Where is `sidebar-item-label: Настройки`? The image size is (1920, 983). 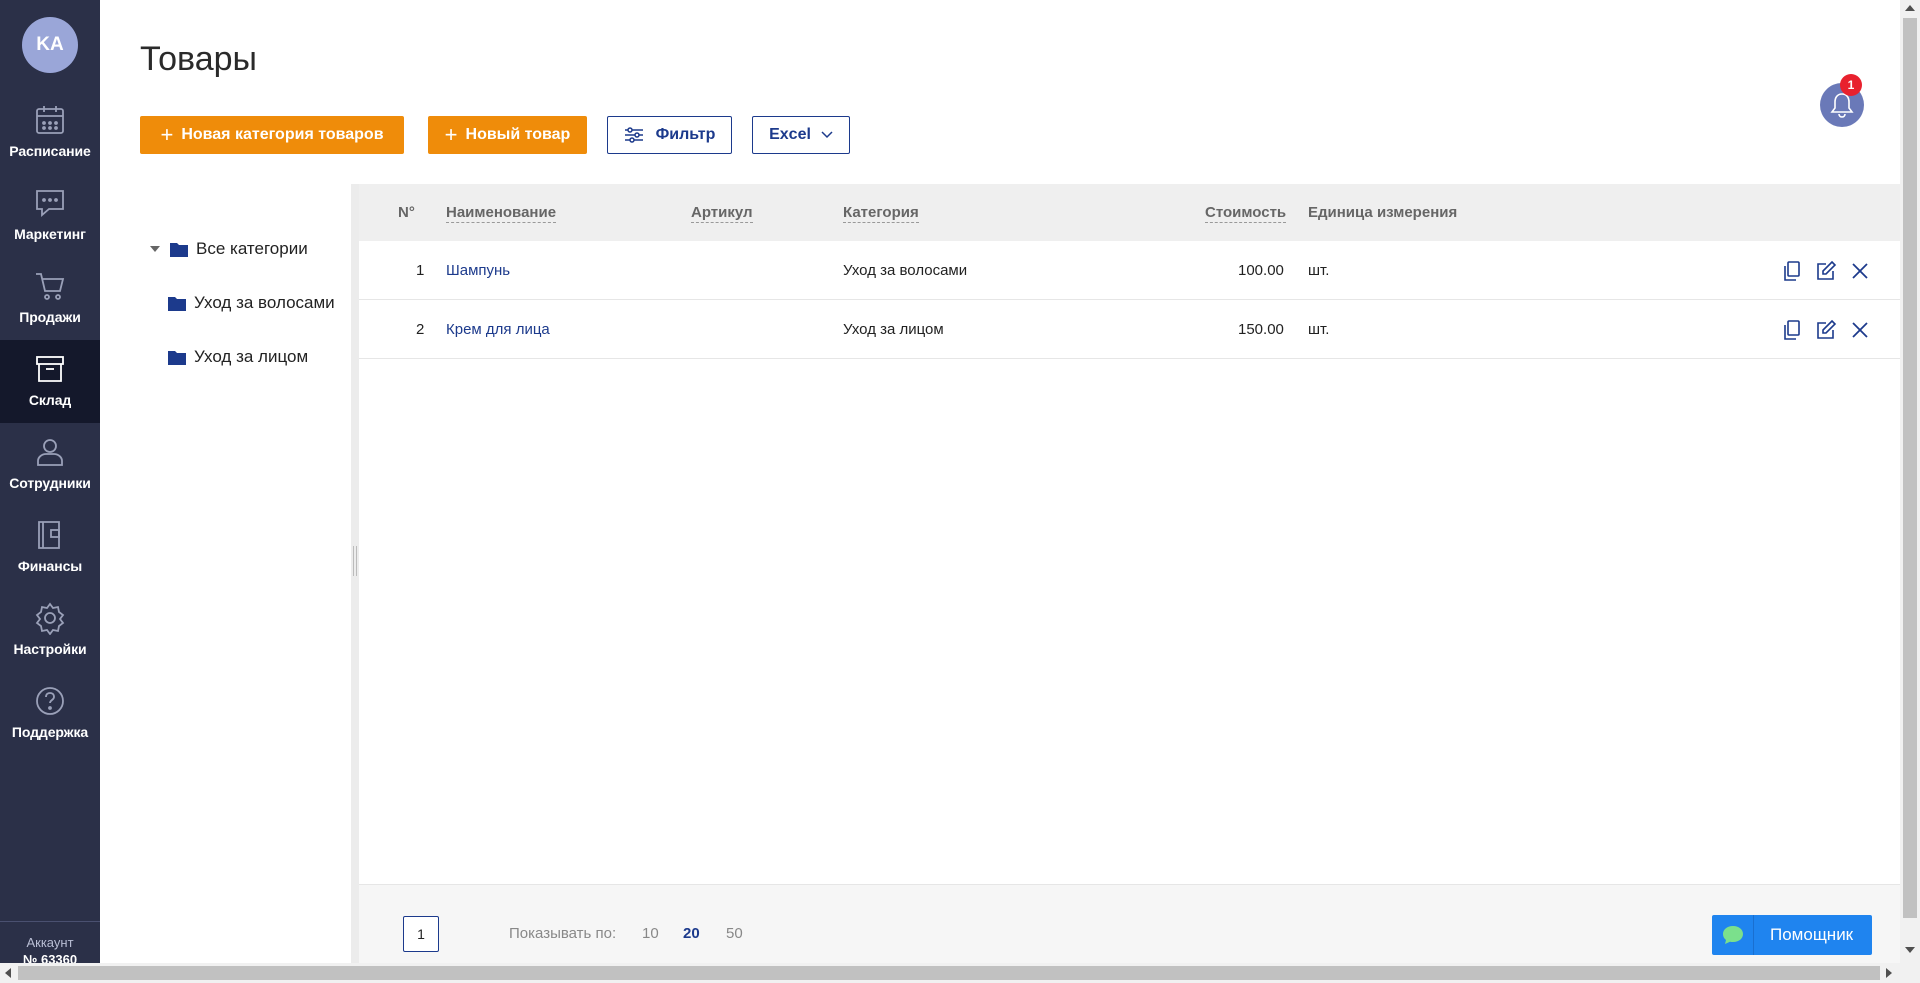 sidebar-item-label: Настройки is located at coordinates (50, 649).